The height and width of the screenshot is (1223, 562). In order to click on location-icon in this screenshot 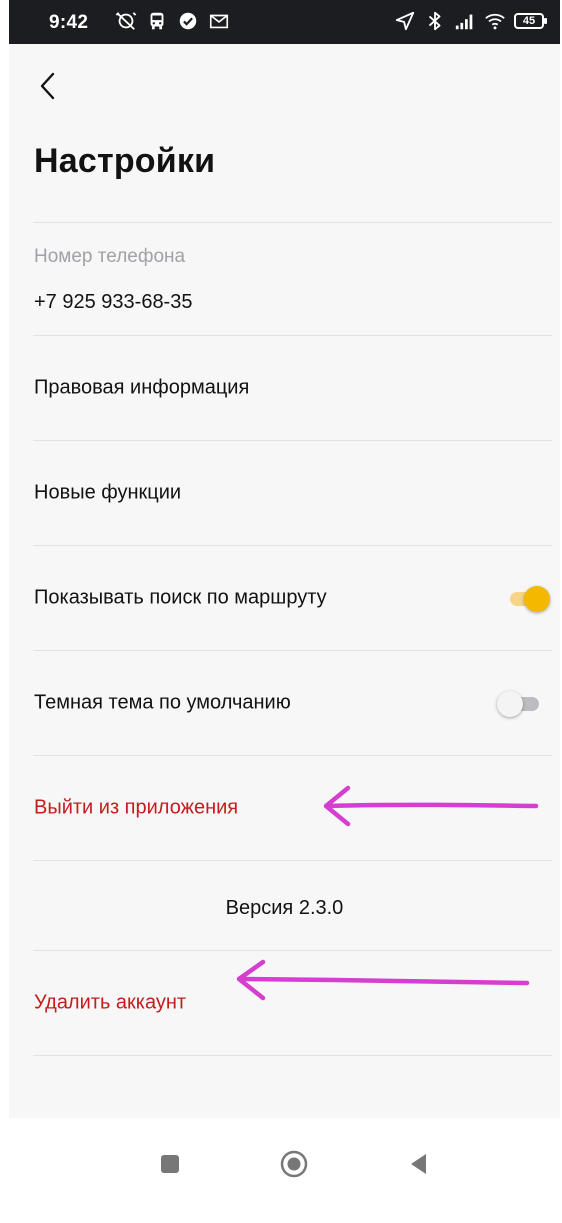, I will do `click(405, 21)`.